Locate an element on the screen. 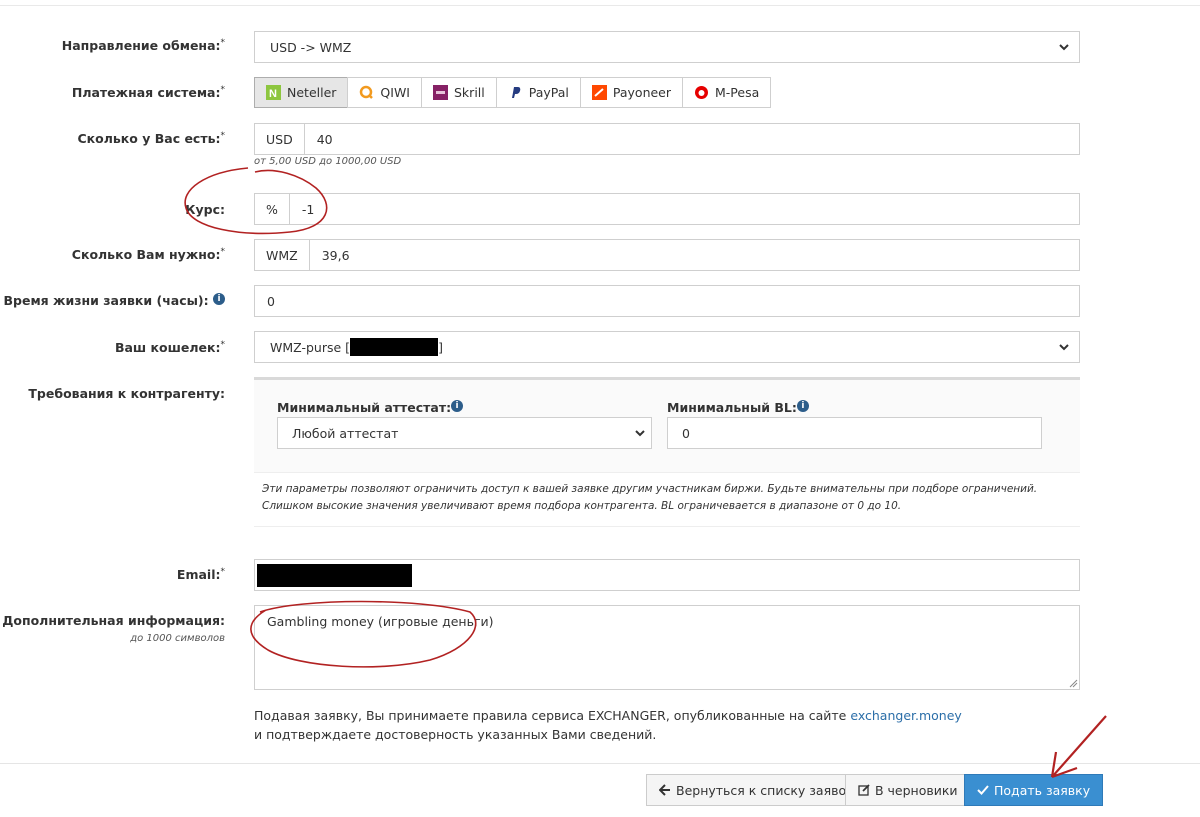  extra-label: Дополнительная информация: is located at coordinates (113, 620).